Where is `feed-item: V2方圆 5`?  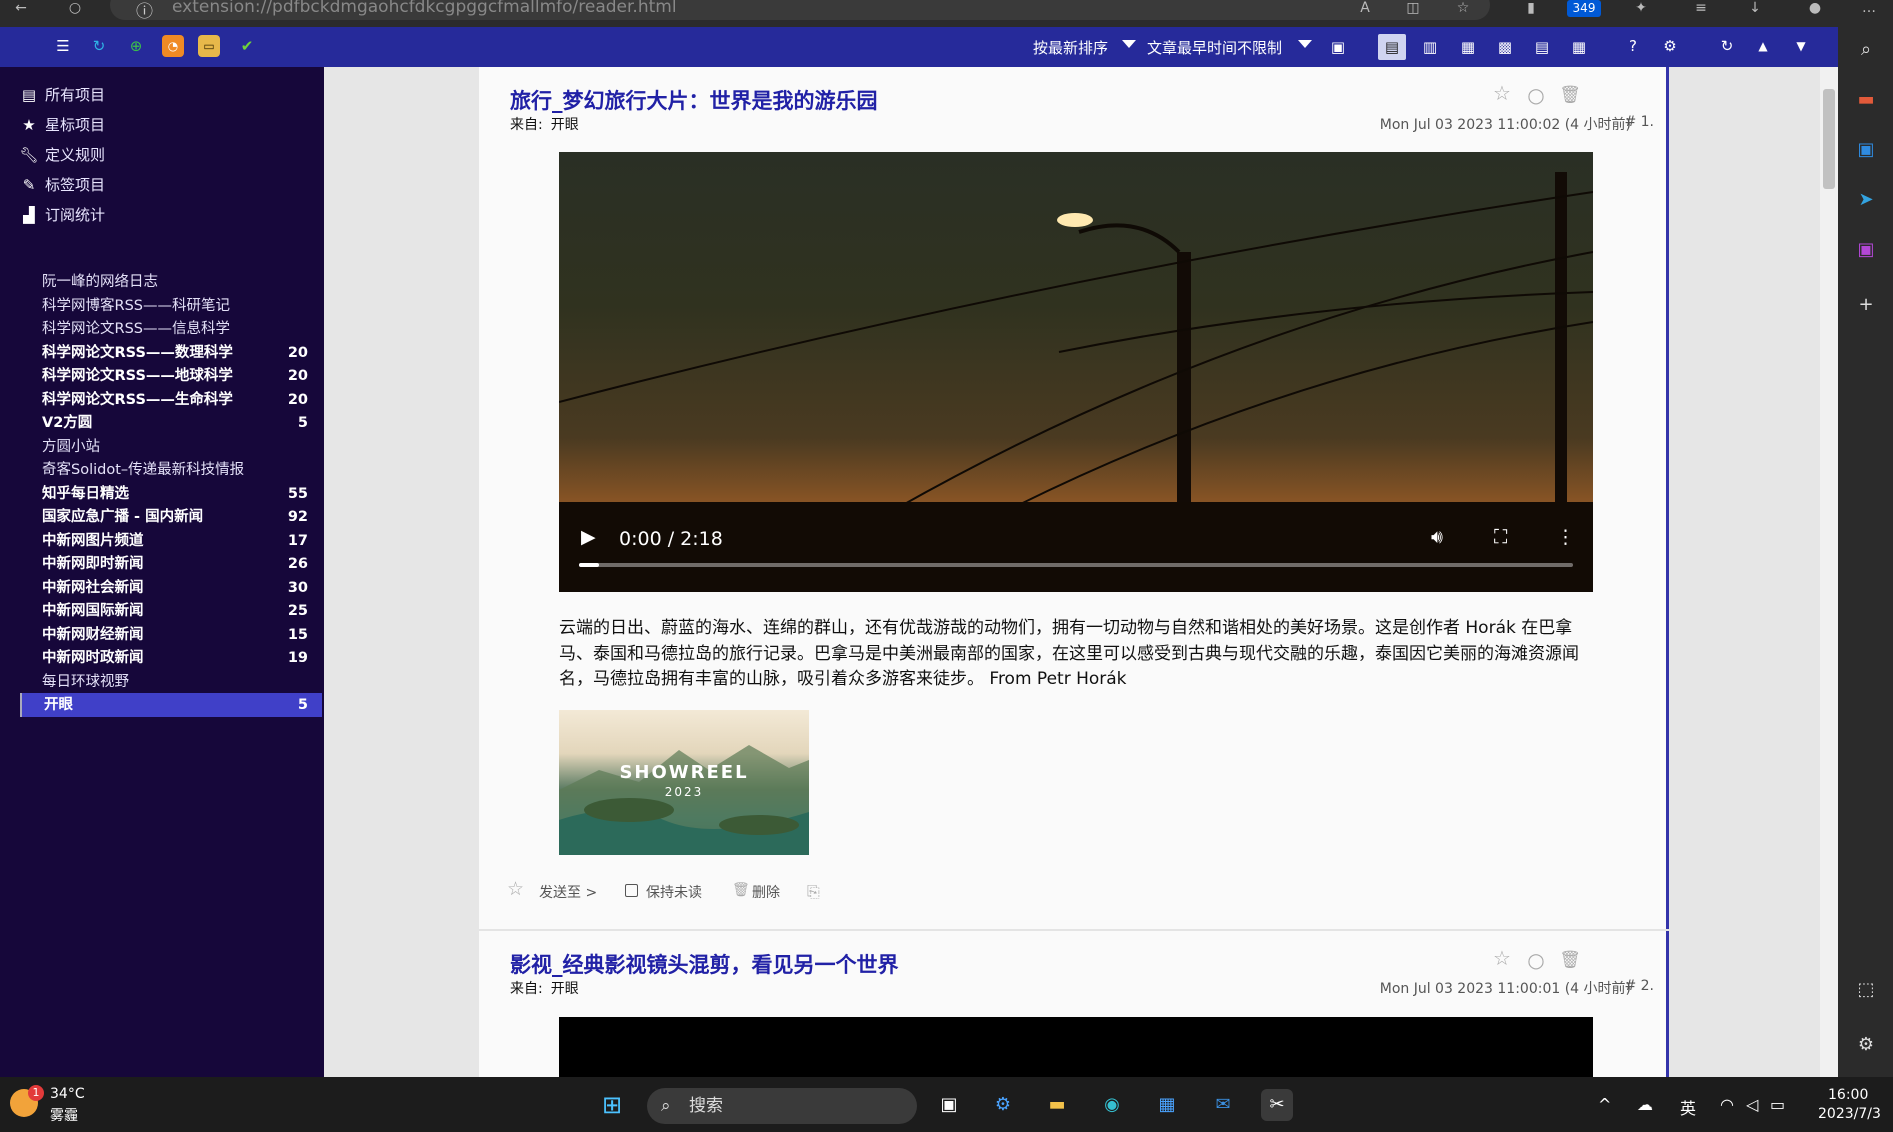
feed-item: V2方圆 5 is located at coordinates (171, 423).